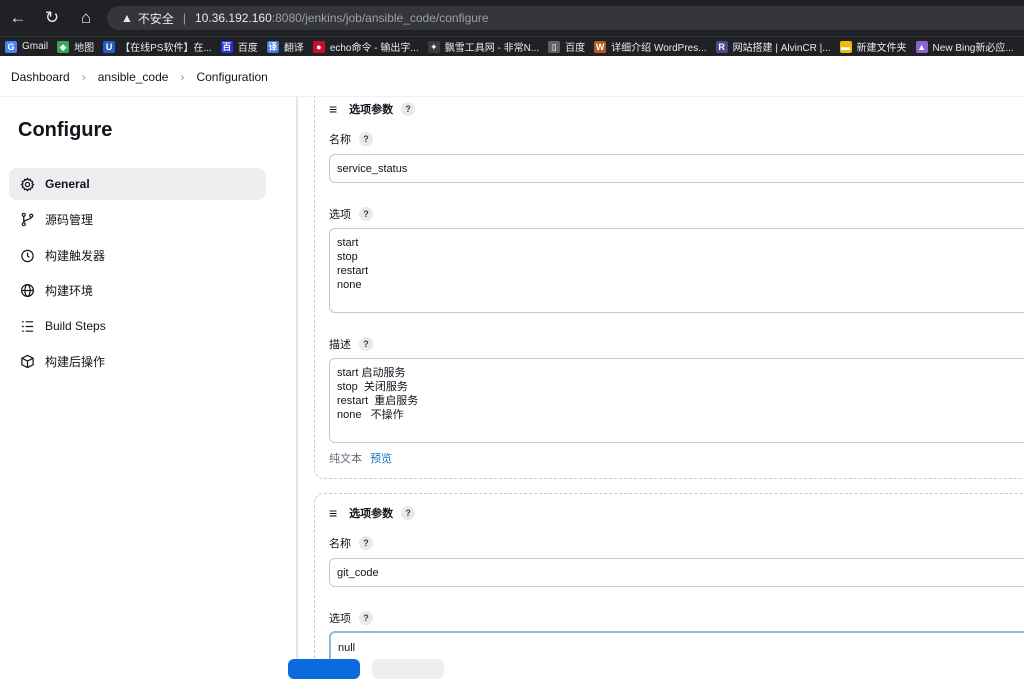 The height and width of the screenshot is (679, 1024). I want to click on google-icon: G, so click(11, 46).